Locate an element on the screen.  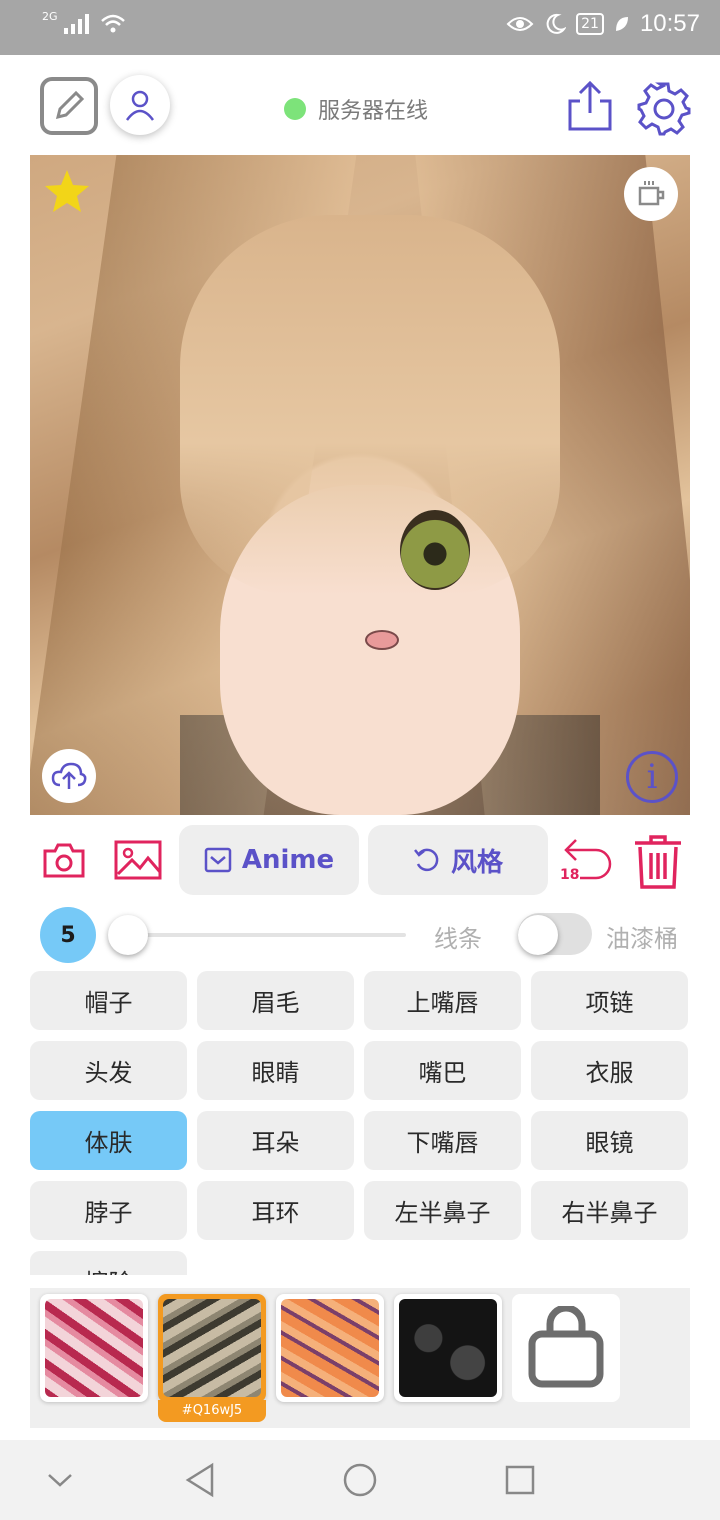
delete-button is located at coordinates (658, 861).